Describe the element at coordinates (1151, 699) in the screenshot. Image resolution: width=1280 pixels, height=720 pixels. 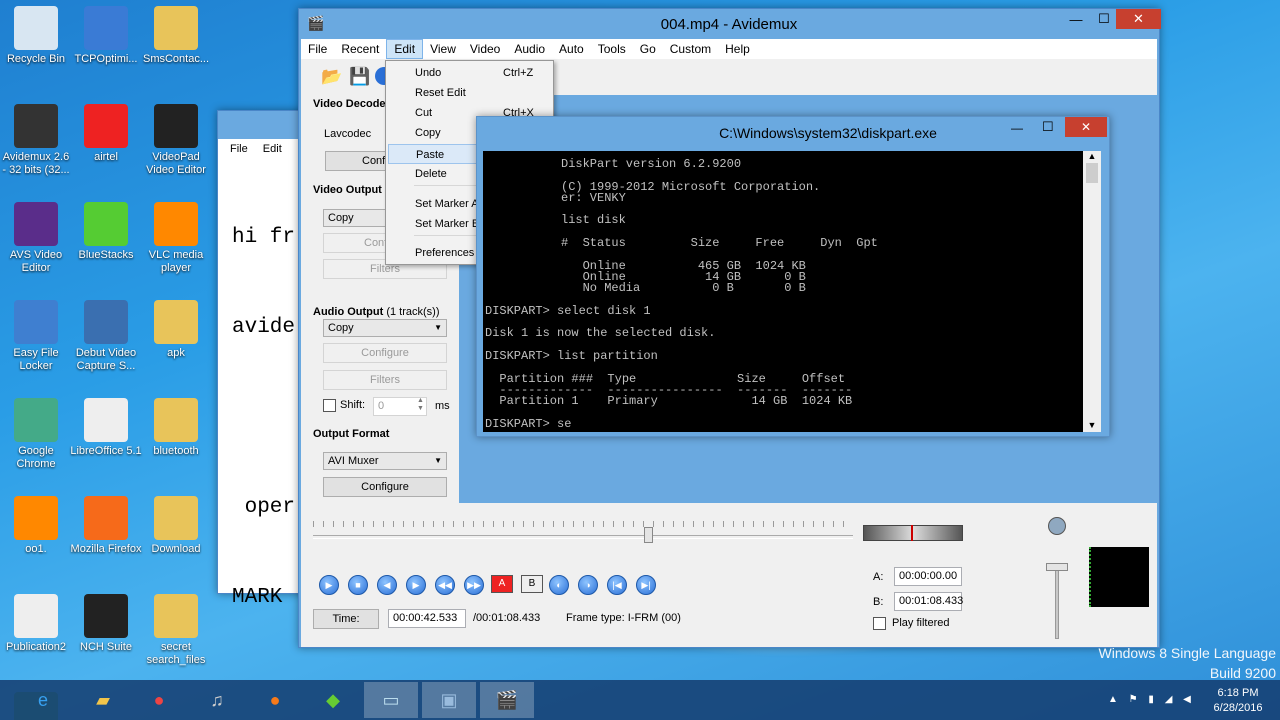
I see `tray-icons: ▲ ⚑ ▮ ◢ ◀` at that location.